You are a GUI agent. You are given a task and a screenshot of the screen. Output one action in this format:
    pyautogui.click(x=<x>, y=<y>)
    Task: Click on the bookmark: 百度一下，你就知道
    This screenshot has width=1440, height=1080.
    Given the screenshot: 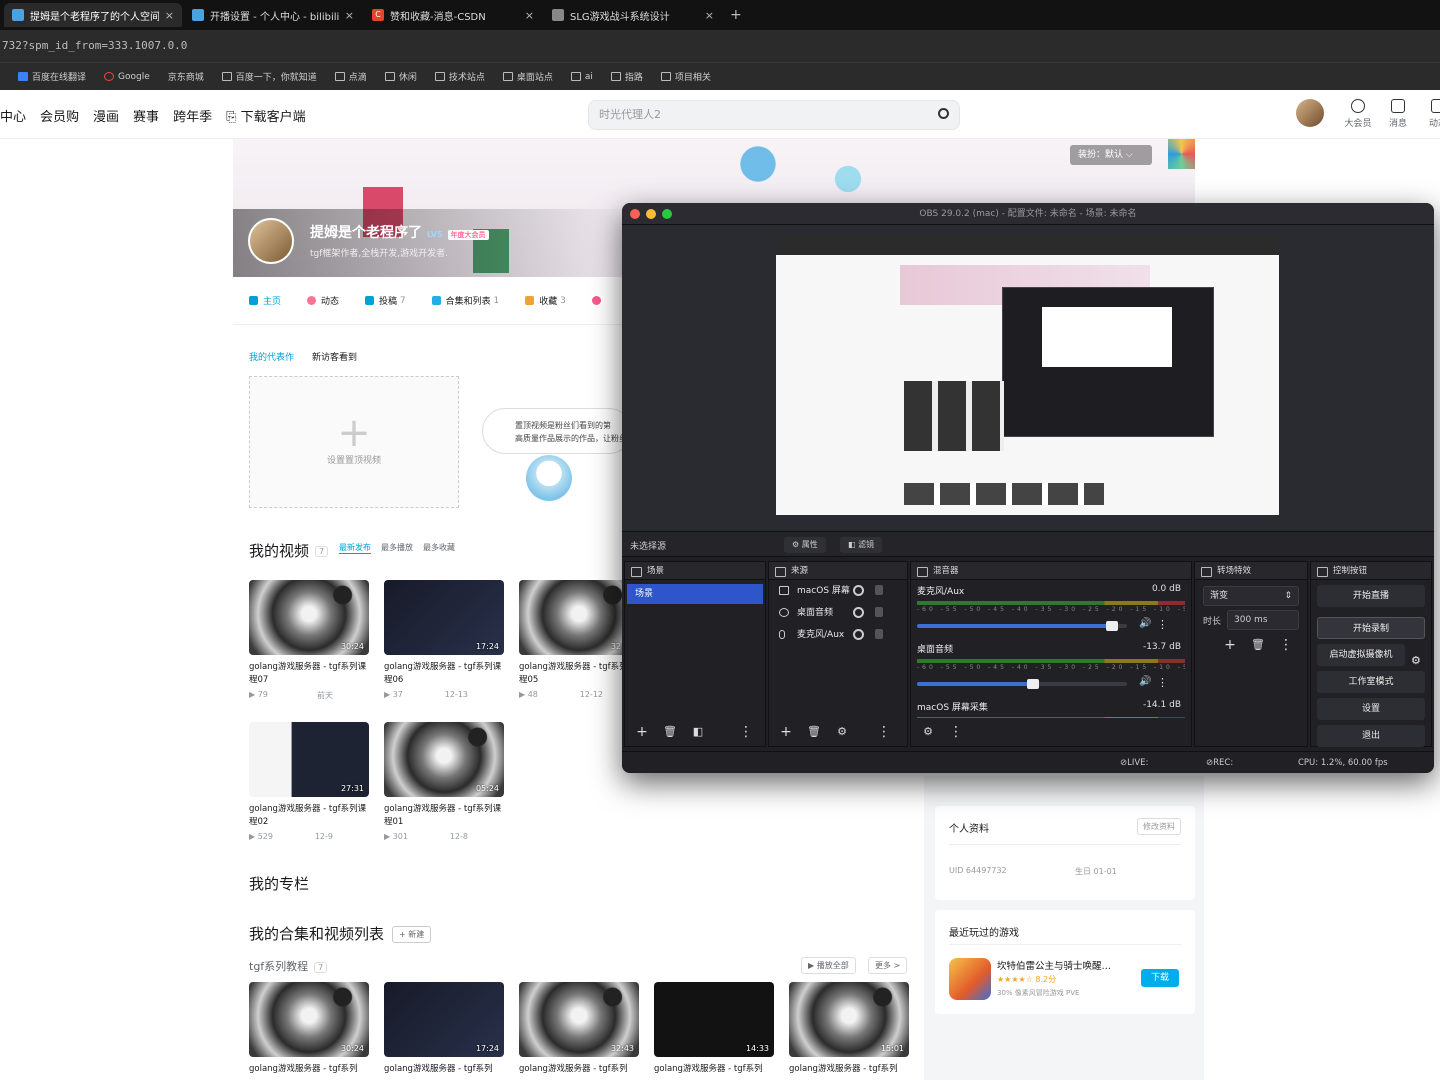 What is the action you would take?
    pyautogui.click(x=269, y=76)
    